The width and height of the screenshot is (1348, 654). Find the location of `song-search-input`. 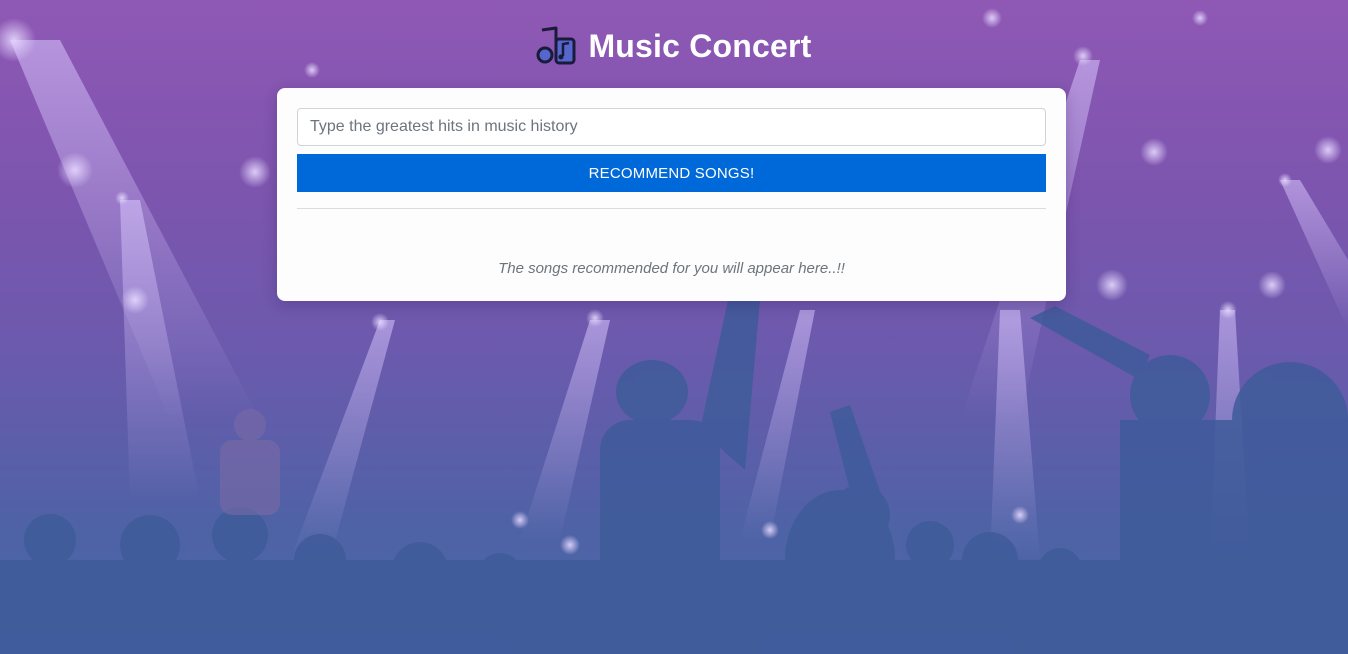

song-search-input is located at coordinates (671, 127).